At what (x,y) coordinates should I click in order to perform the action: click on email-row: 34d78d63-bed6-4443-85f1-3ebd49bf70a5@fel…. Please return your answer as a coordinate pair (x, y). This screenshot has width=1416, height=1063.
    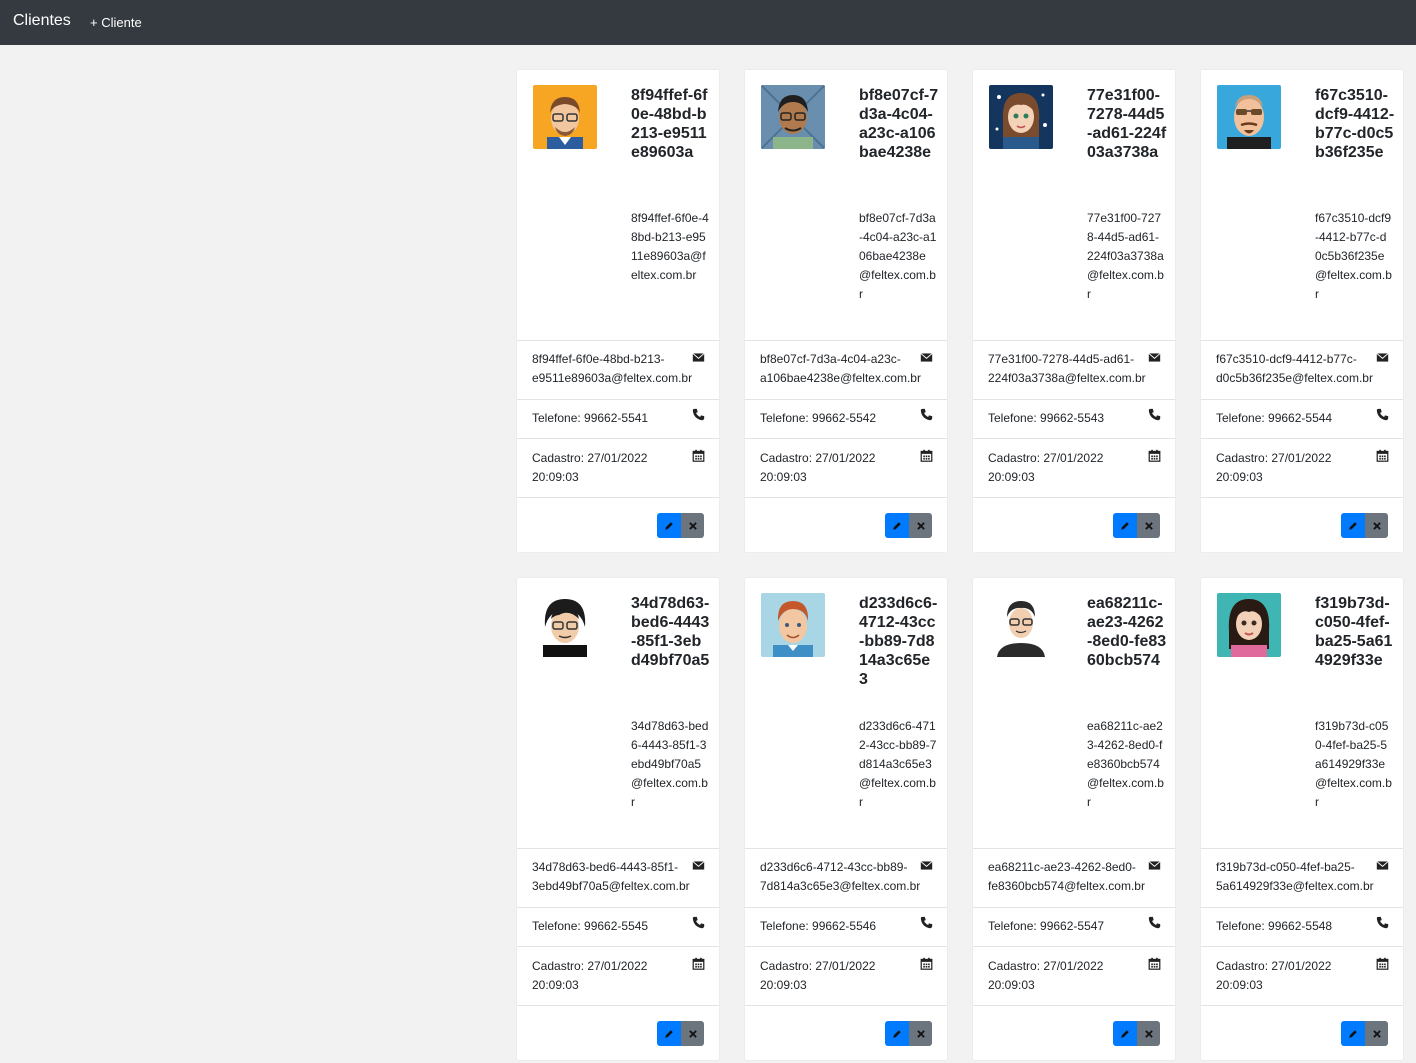
    Looking at the image, I should click on (618, 878).